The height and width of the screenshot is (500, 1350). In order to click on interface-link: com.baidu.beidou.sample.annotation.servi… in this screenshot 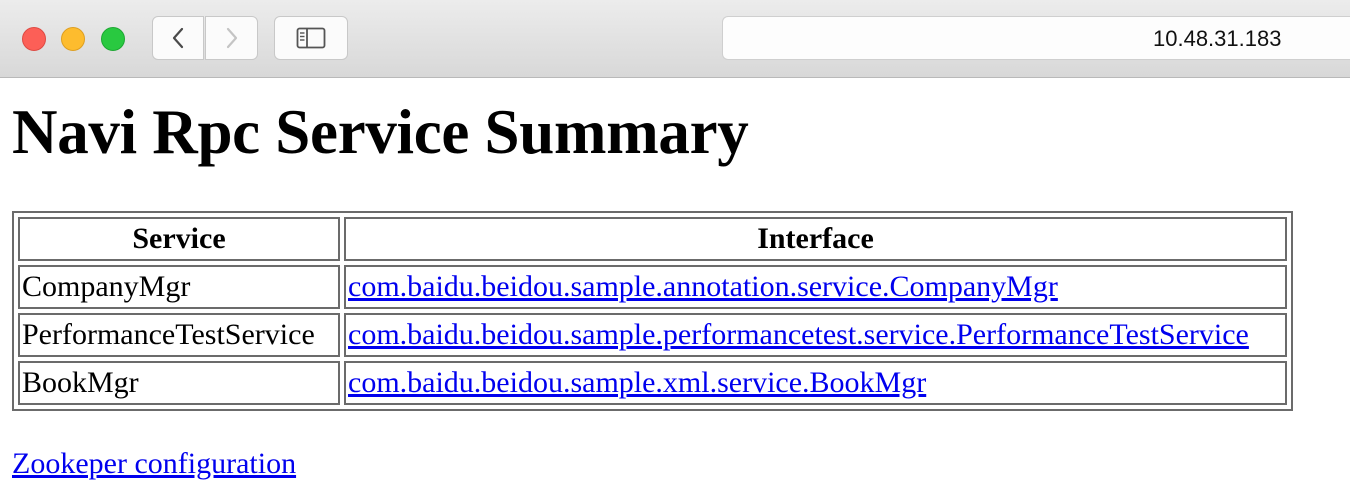, I will do `click(703, 286)`.